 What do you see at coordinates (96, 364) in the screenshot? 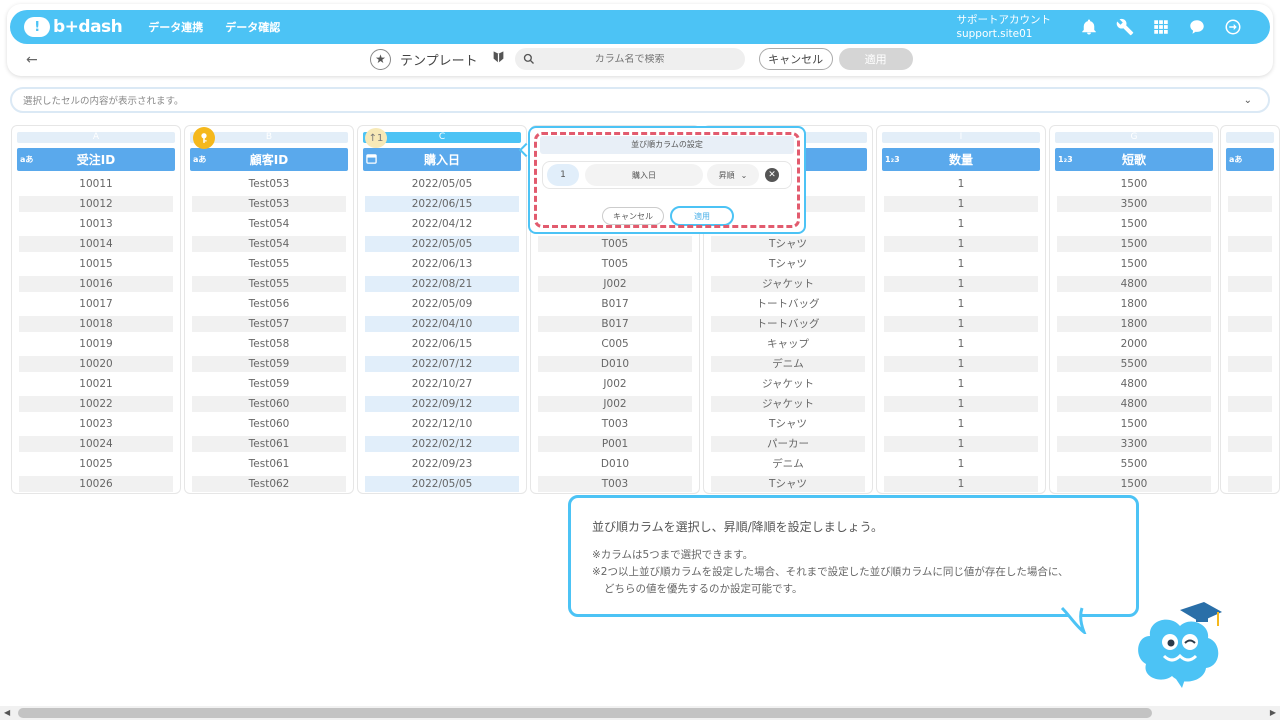
I see `table-cell: 10020` at bounding box center [96, 364].